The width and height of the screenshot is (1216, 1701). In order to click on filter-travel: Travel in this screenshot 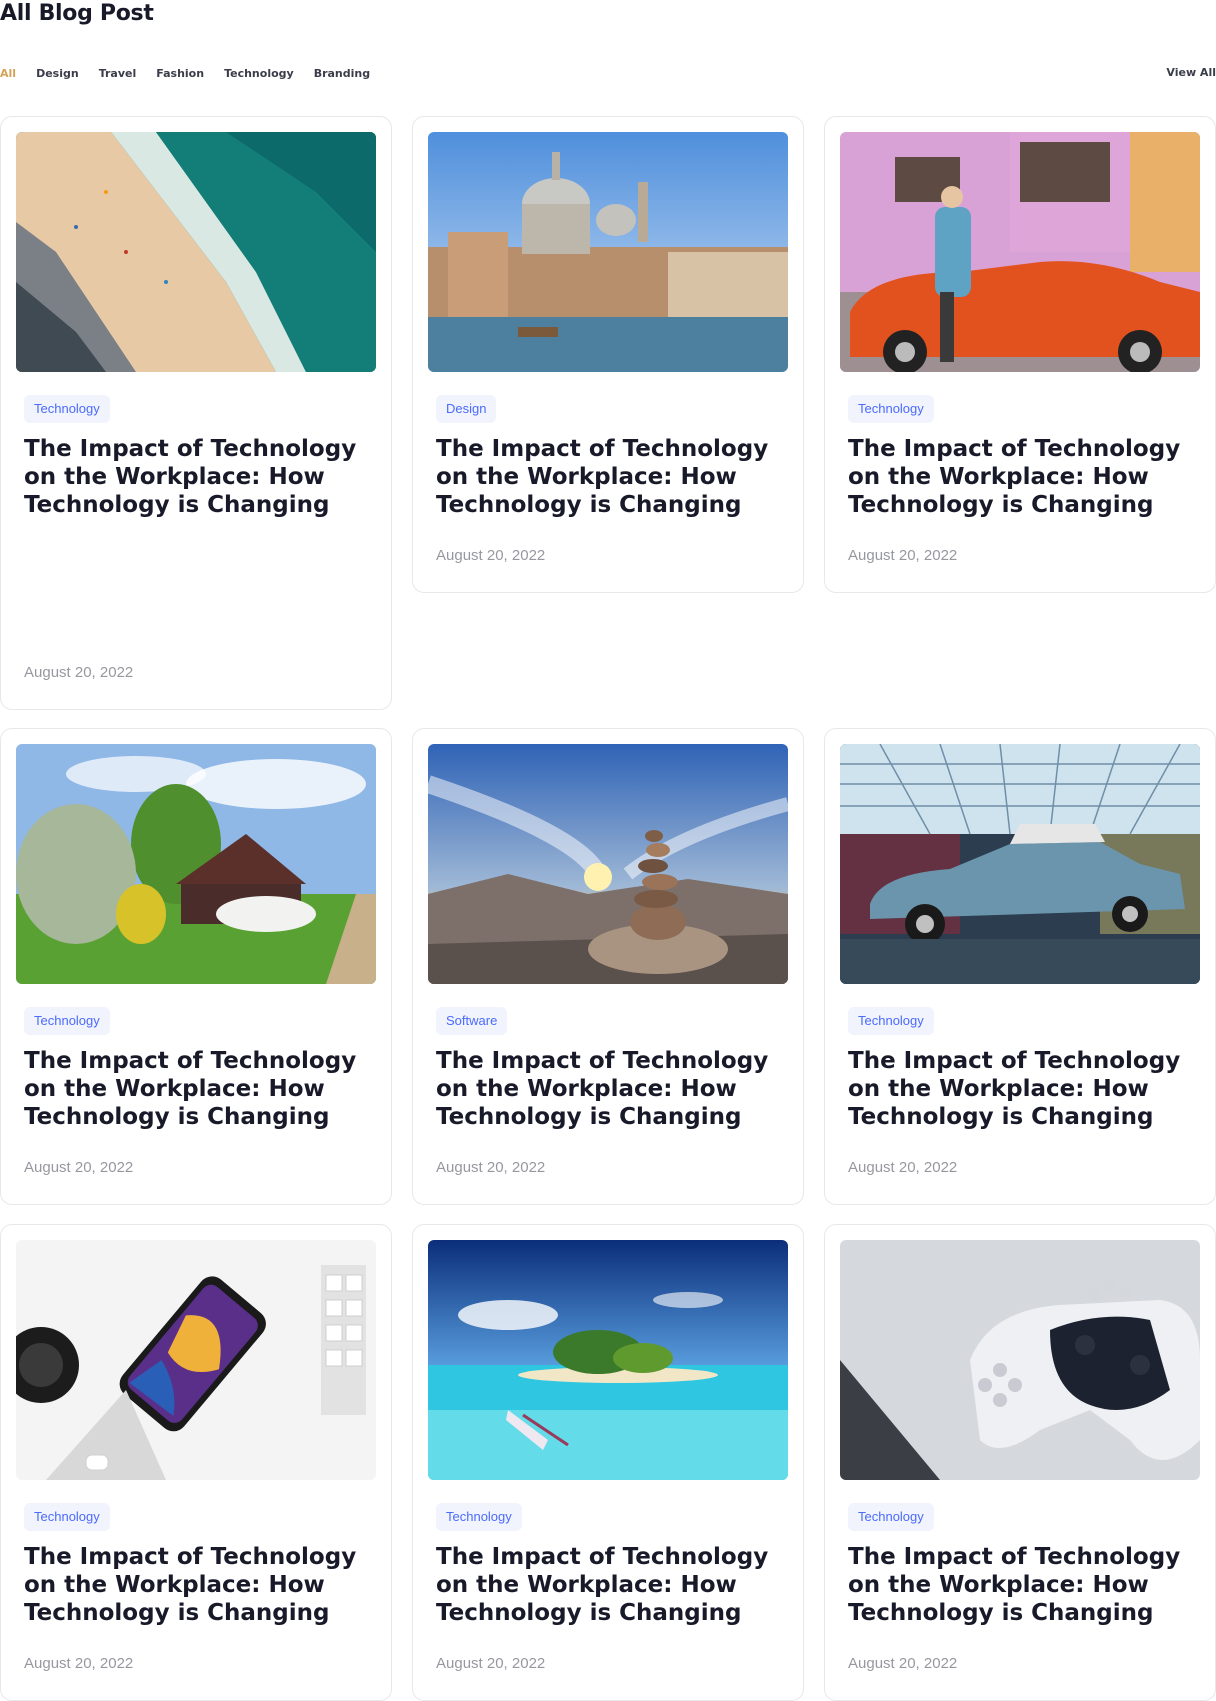, I will do `click(118, 73)`.